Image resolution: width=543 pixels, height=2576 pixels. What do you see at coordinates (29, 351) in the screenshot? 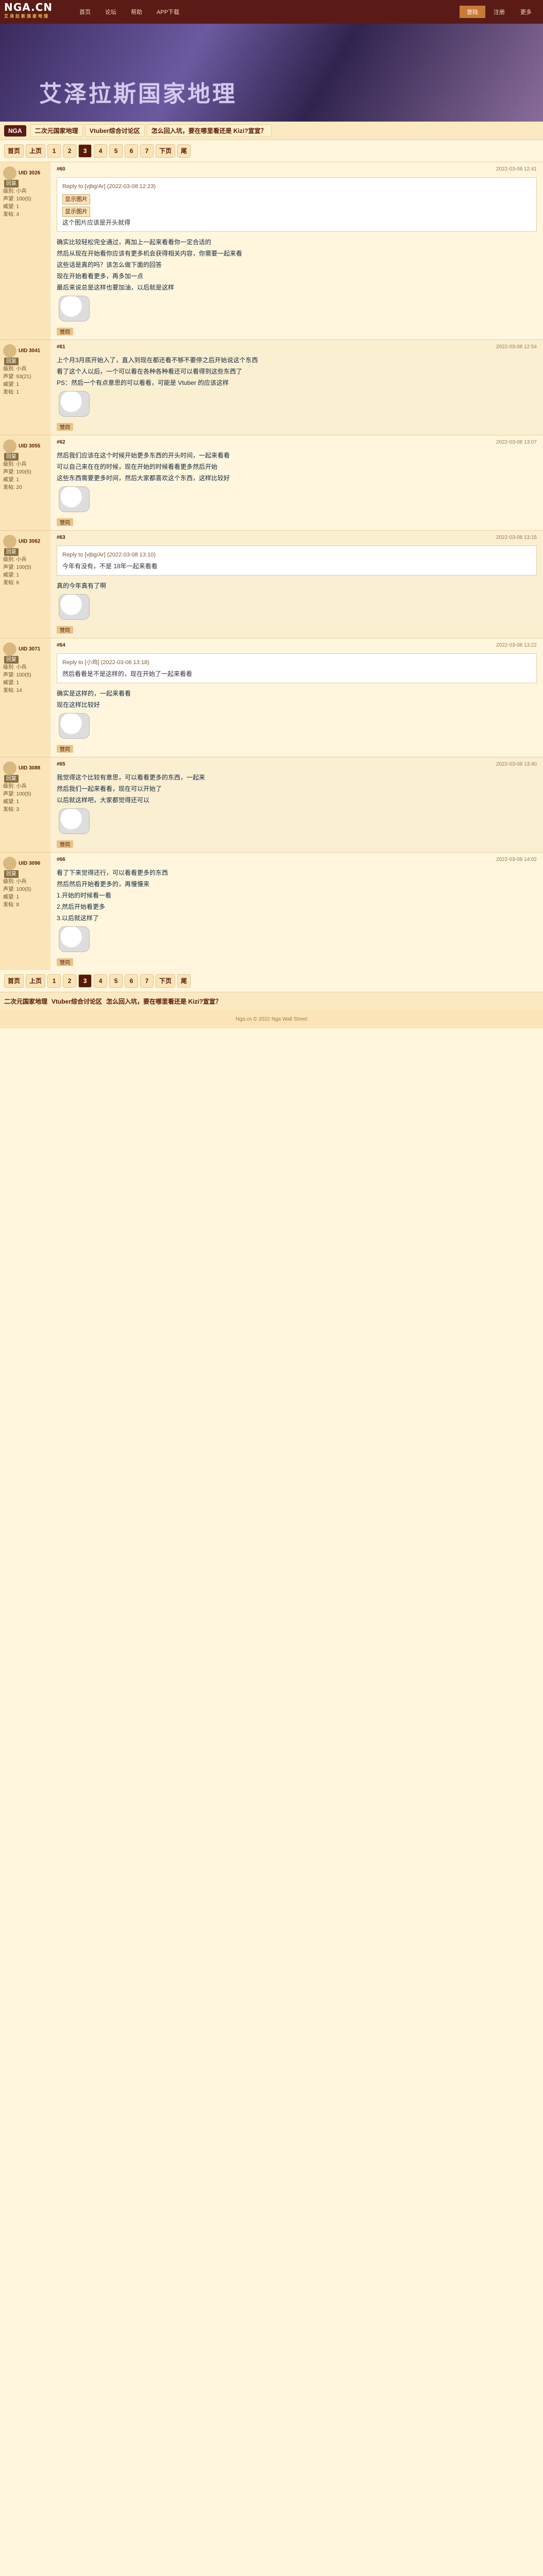
I see `author-uid: UID 3041` at bounding box center [29, 351].